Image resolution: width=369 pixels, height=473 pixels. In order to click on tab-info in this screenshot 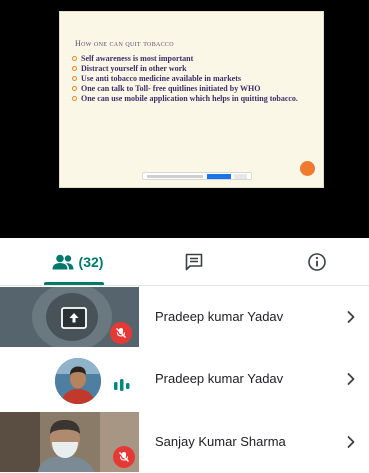, I will do `click(317, 261)`.